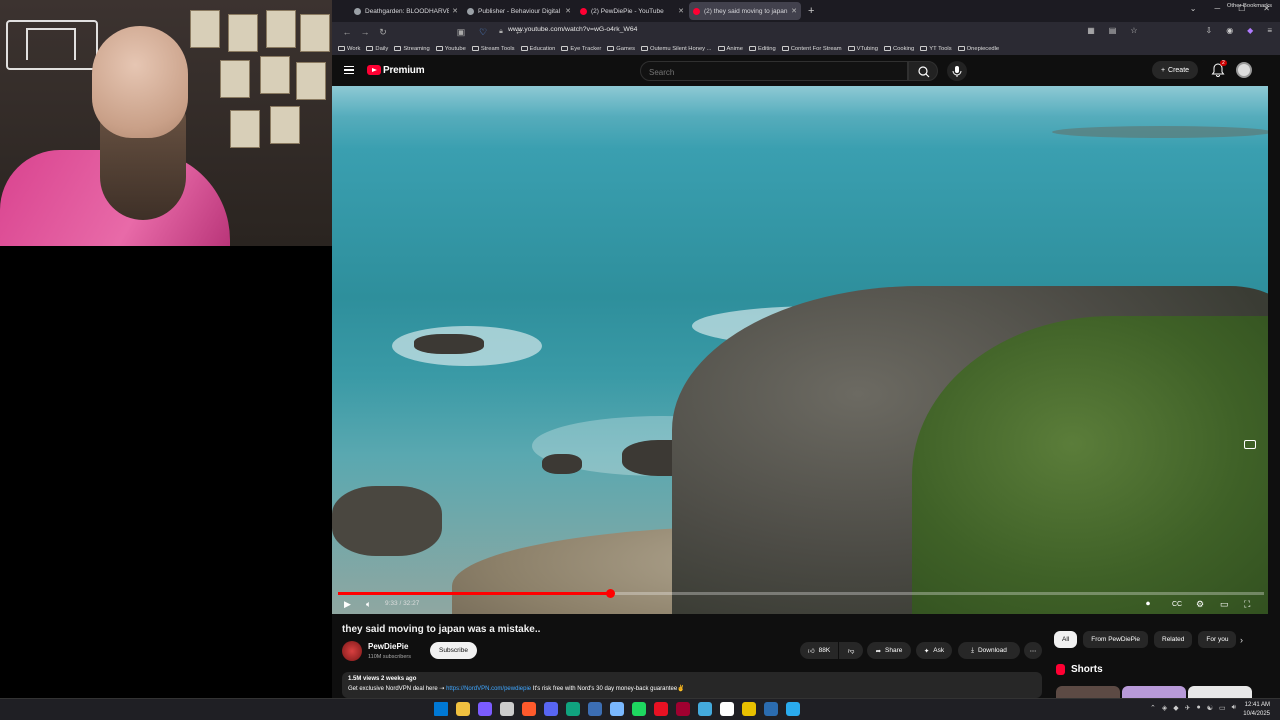 This screenshot has width=1280, height=720. I want to click on voice-search-button, so click(957, 71).